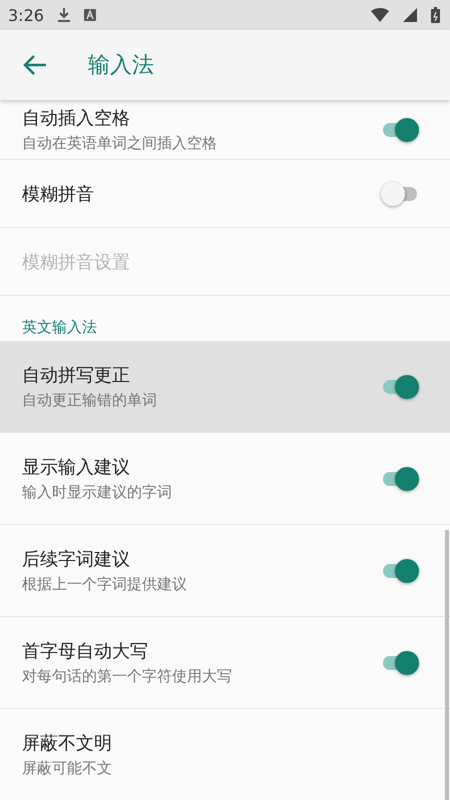  What do you see at coordinates (76, 467) in the screenshot?
I see `preference-title: 显示输入建议` at bounding box center [76, 467].